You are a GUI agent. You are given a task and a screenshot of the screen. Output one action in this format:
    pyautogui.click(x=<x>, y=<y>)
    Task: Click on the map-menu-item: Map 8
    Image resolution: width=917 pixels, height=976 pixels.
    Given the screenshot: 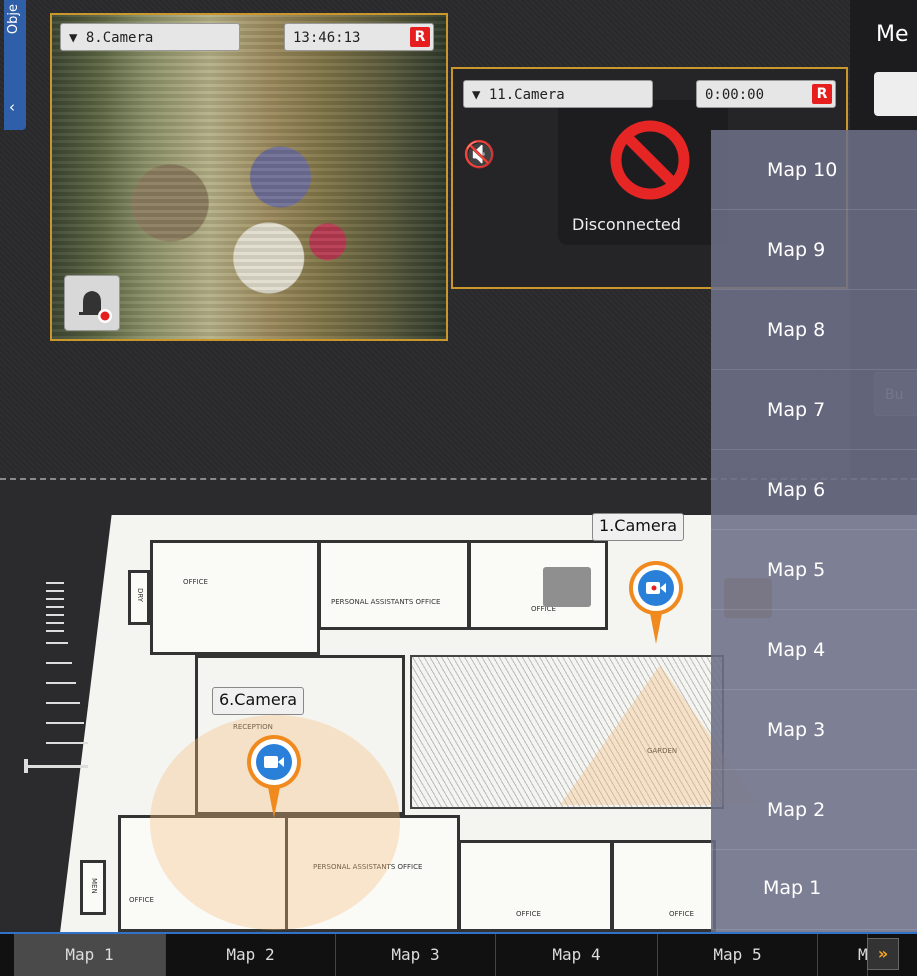 What is the action you would take?
    pyautogui.click(x=814, y=330)
    